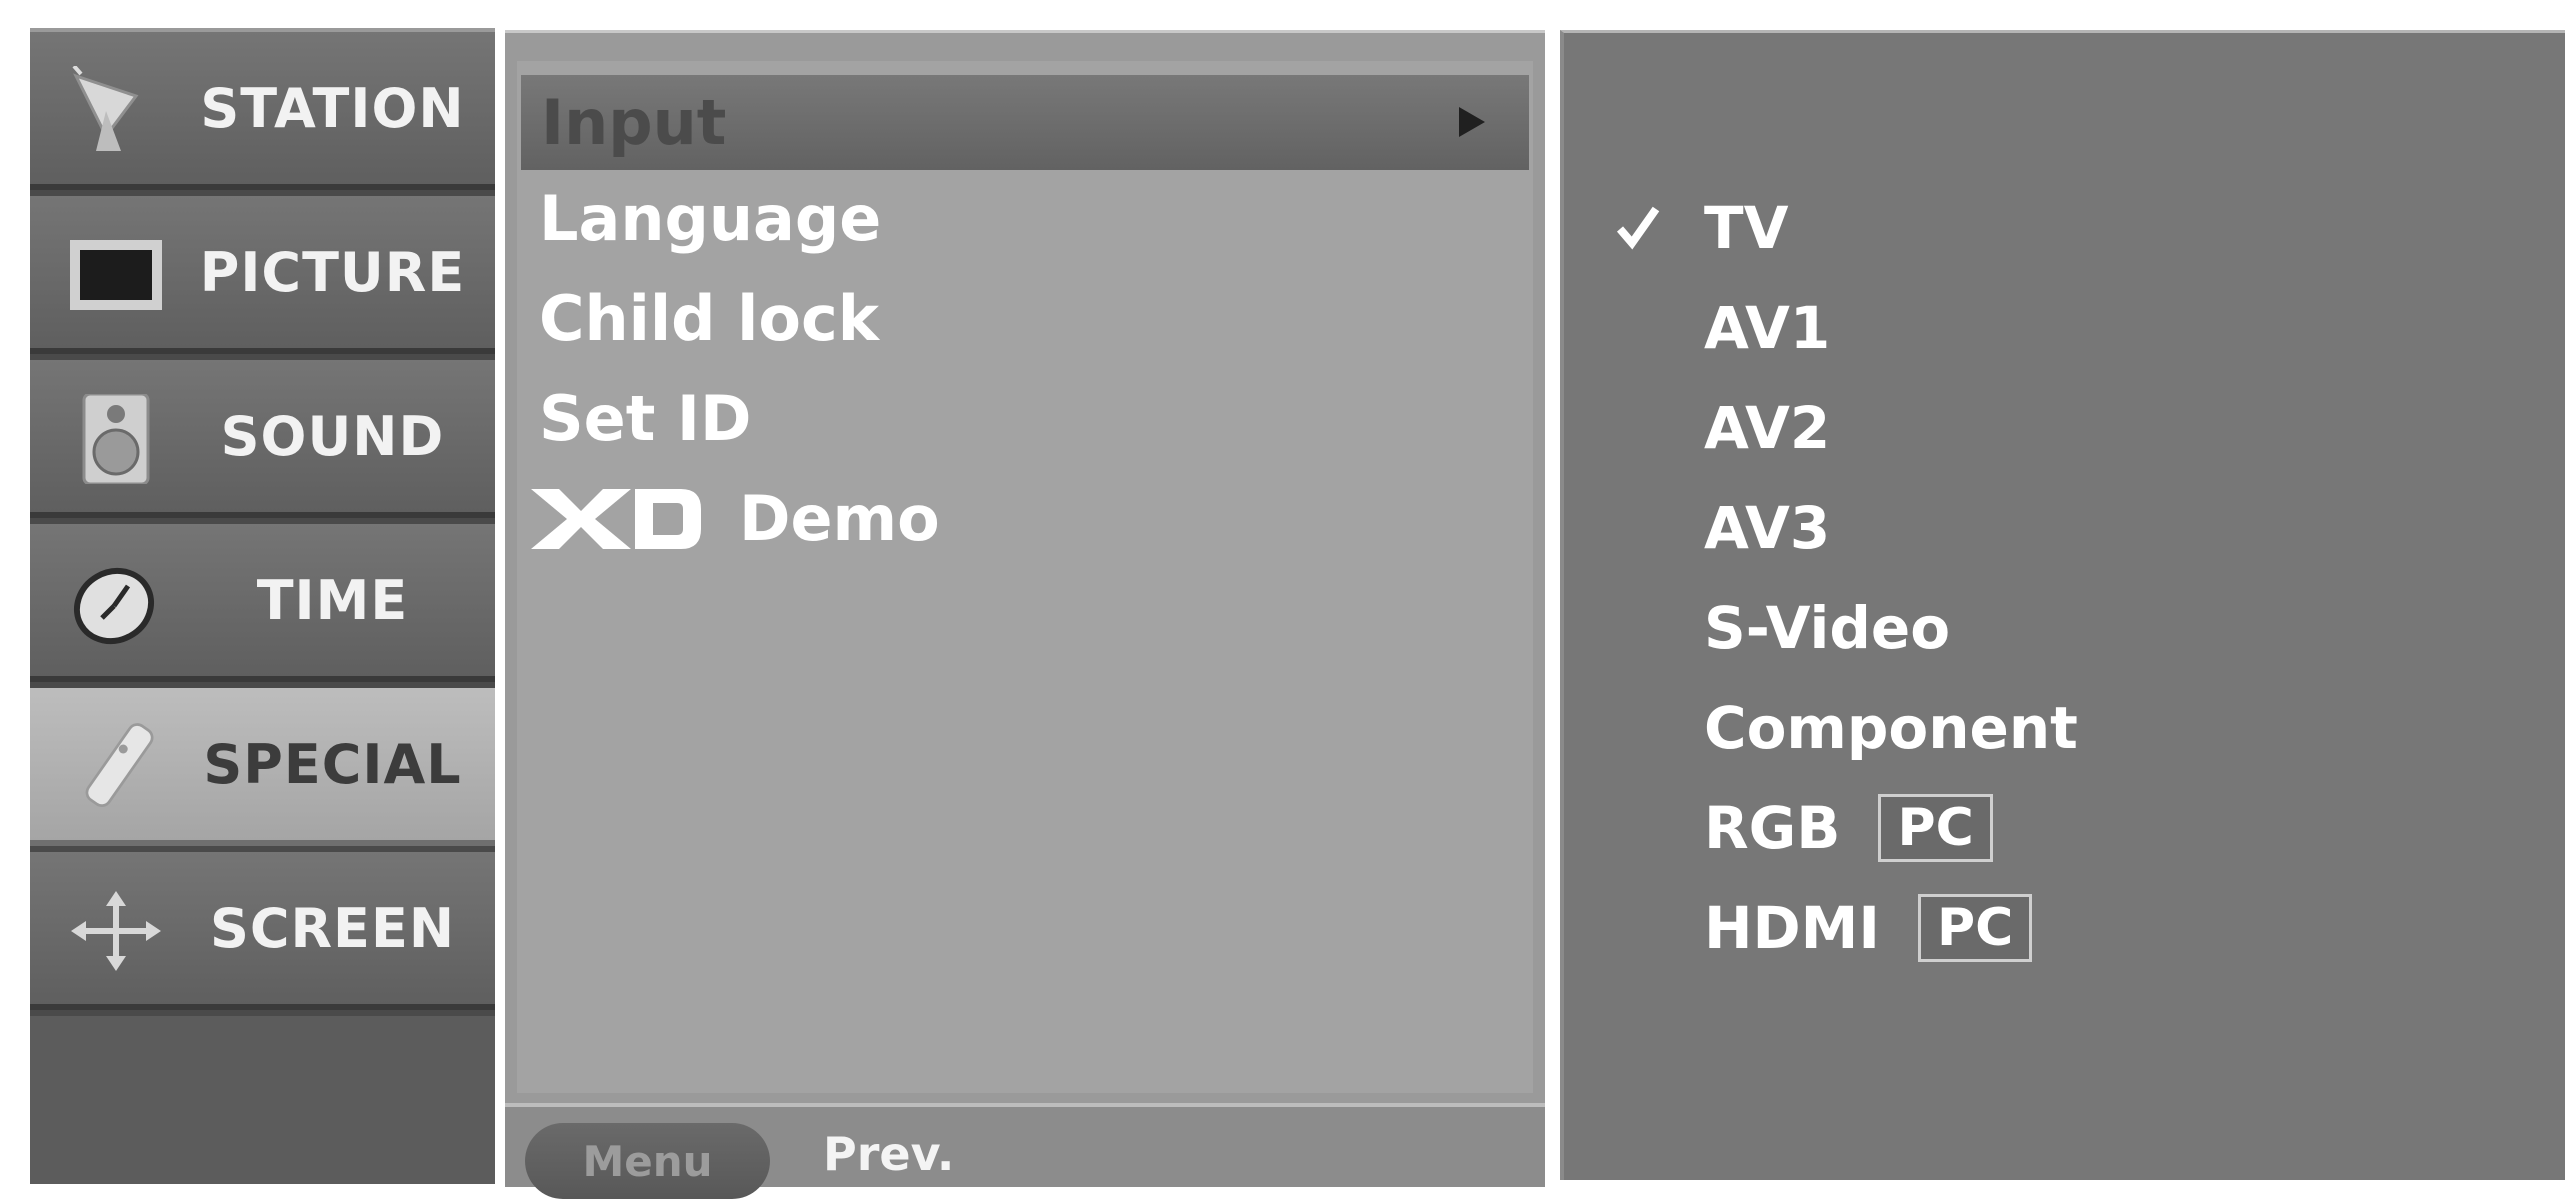 Image resolution: width=2565 pixels, height=1199 pixels. Describe the element at coordinates (634, 122) in the screenshot. I see `menu-item-label: Input` at that location.